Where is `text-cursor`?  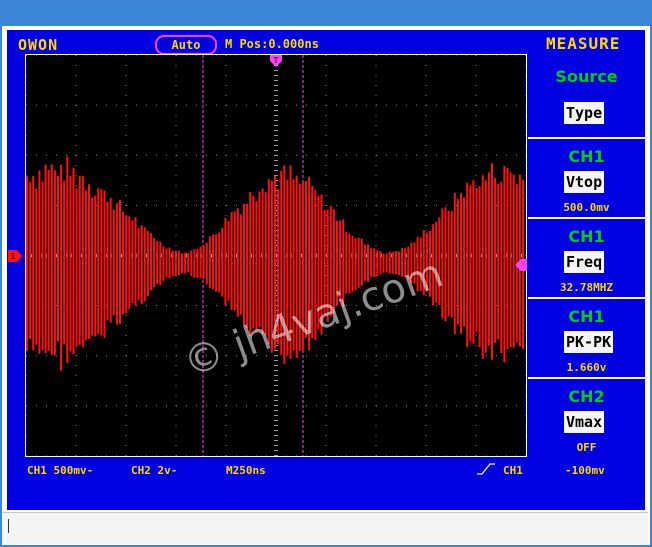
text-cursor is located at coordinates (8, 526).